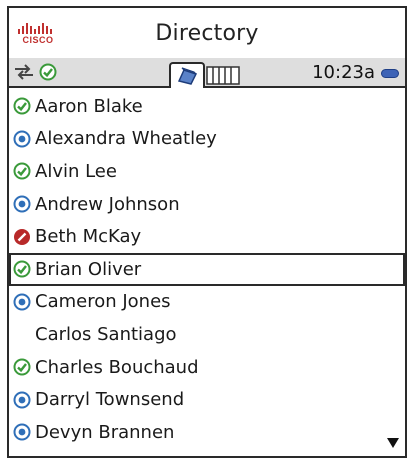 The image size is (414, 473). Describe the element at coordinates (38, 40) in the screenshot. I see `cisco-logo-text: CISCO` at that location.